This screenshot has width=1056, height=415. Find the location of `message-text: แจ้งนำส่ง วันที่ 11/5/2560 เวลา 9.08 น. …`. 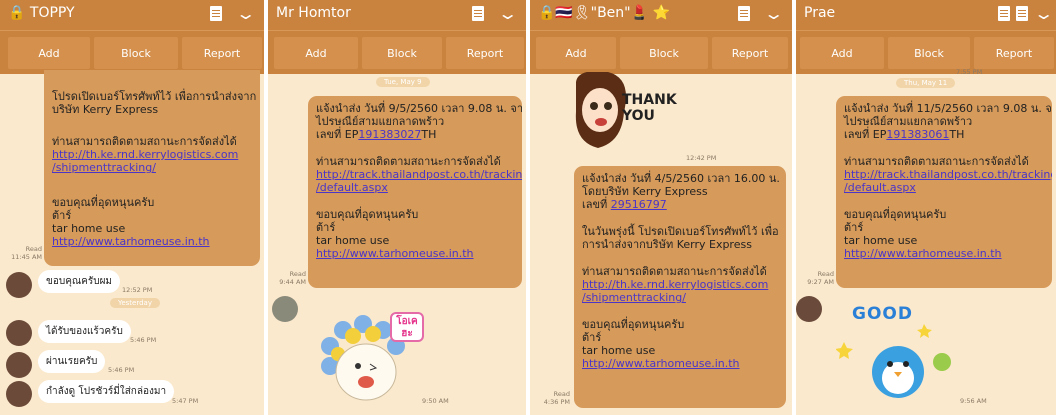

message-text: แจ้งนำส่ง วันที่ 11/5/2560 เวลา 9.08 น. … is located at coordinates (948, 108).